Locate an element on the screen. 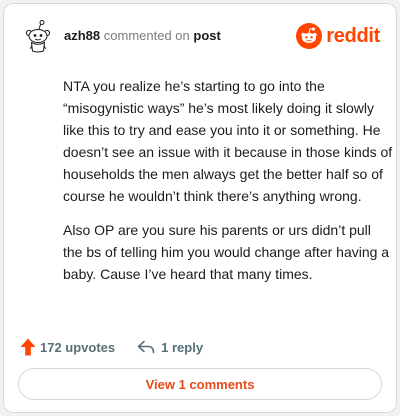  reply-button: 1 reply is located at coordinates (170, 347).